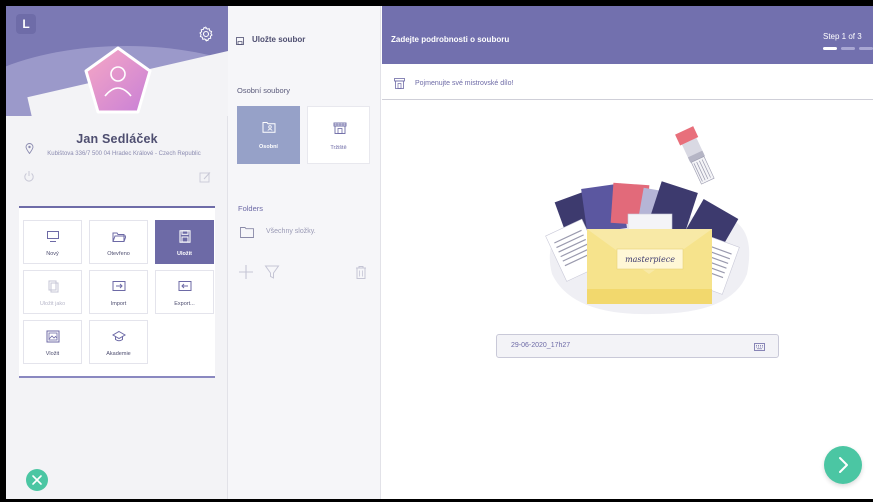 Image resolution: width=873 pixels, height=502 pixels. What do you see at coordinates (279, 39) in the screenshot?
I see `panel-title: Uložte soubor` at bounding box center [279, 39].